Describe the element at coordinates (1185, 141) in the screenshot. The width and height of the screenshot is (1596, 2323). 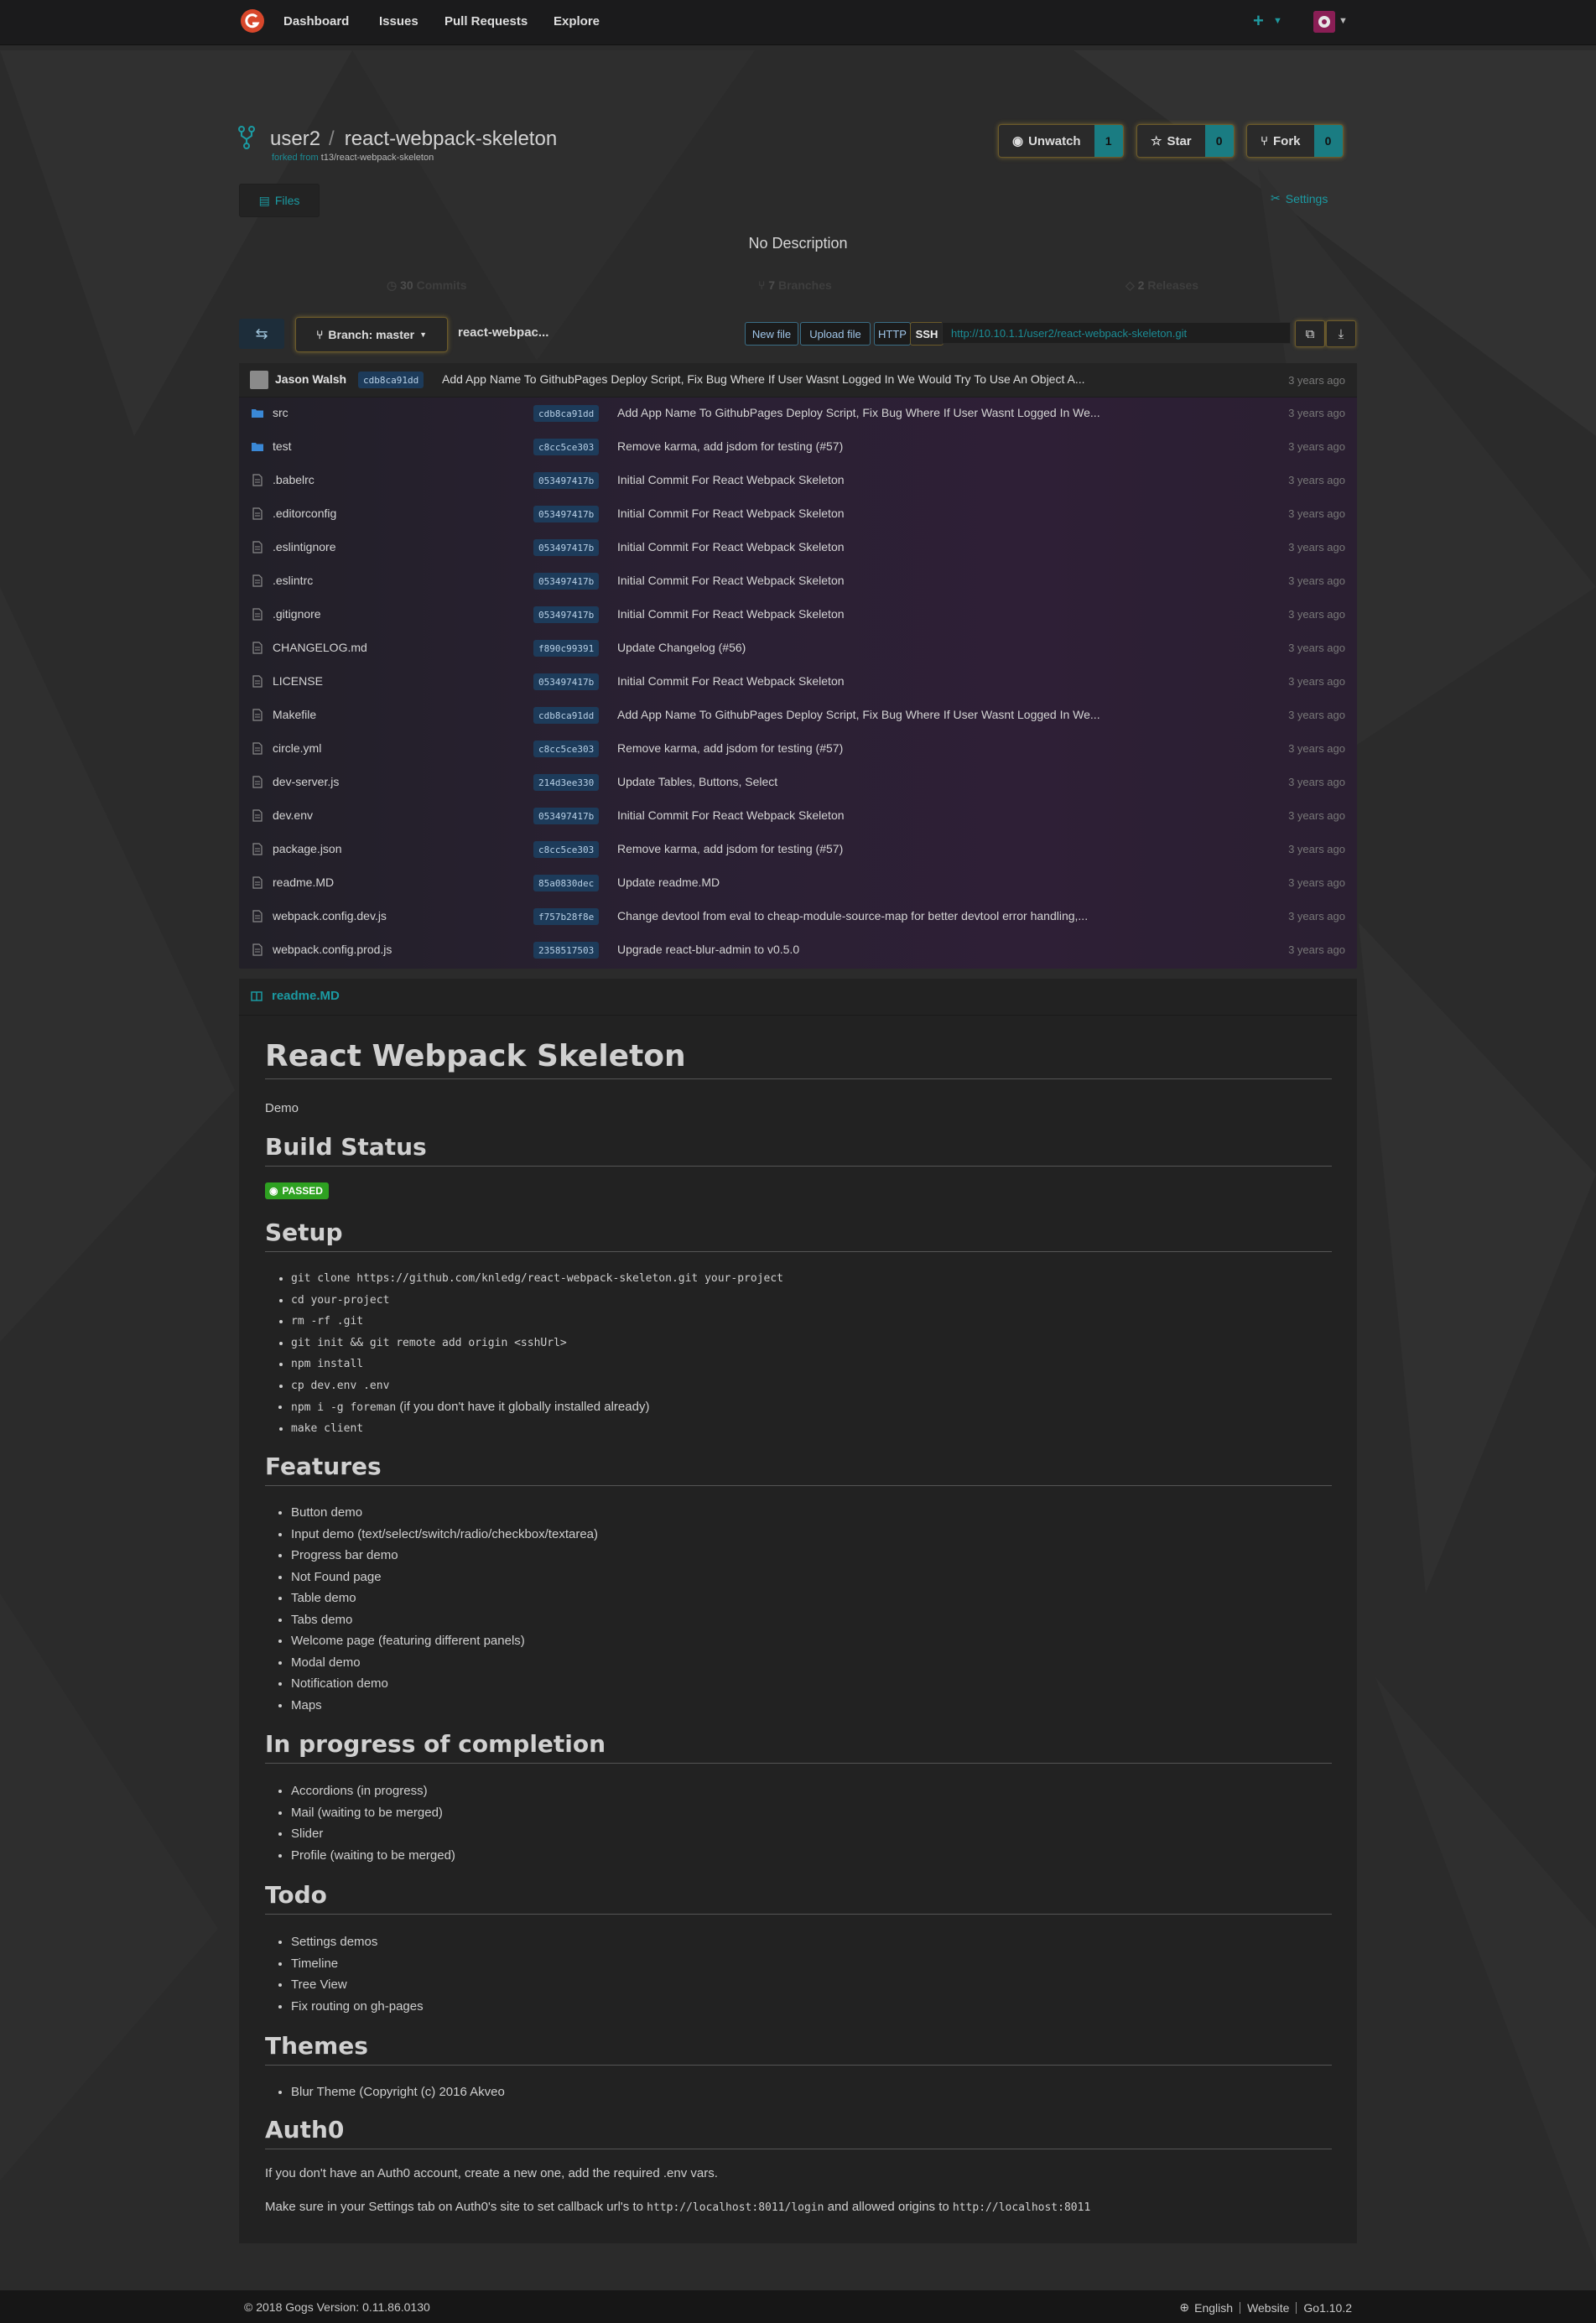
I see `star-button: ☆ Star 0` at that location.